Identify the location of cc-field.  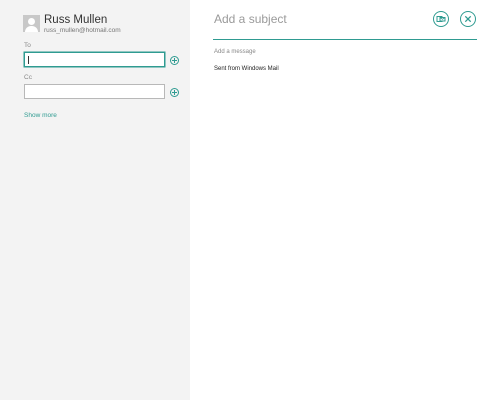
(94, 91).